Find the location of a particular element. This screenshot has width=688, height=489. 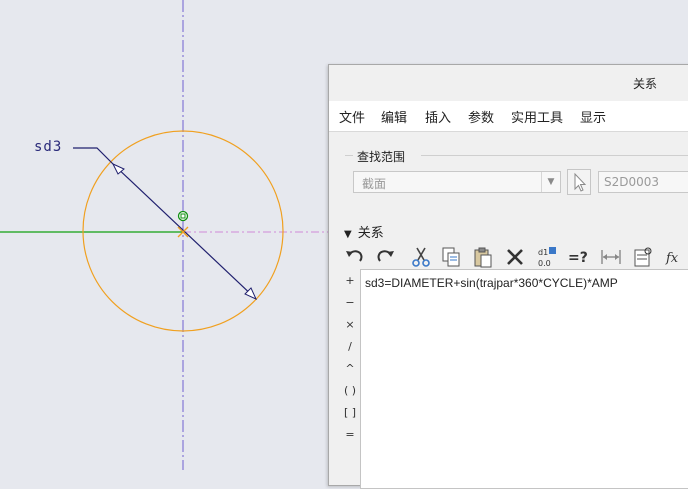

operator-multiply-button: × is located at coordinates (350, 325).